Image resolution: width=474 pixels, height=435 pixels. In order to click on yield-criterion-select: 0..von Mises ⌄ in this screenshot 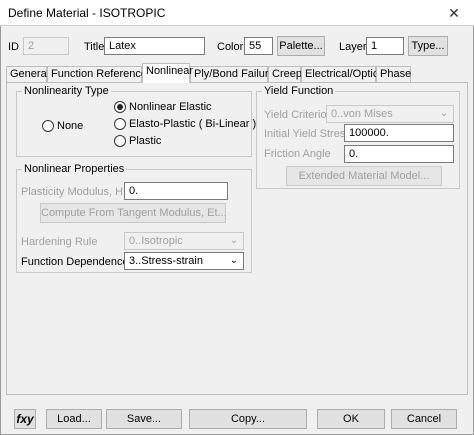, I will do `click(390, 114)`.